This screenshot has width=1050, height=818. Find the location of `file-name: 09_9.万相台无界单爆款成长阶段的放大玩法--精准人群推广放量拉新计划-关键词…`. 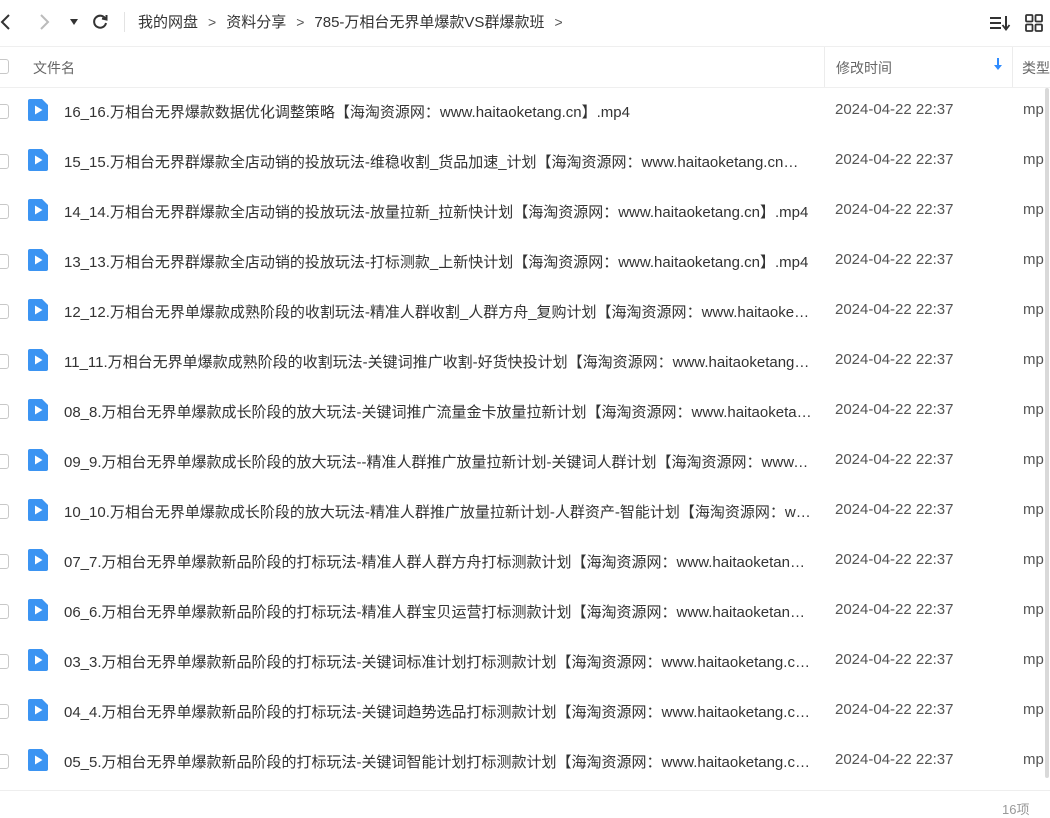

file-name: 09_9.万相台无界单爆款成长阶段的放大玩法--精准人群推广放量拉新计划-关键词… is located at coordinates (438, 461).